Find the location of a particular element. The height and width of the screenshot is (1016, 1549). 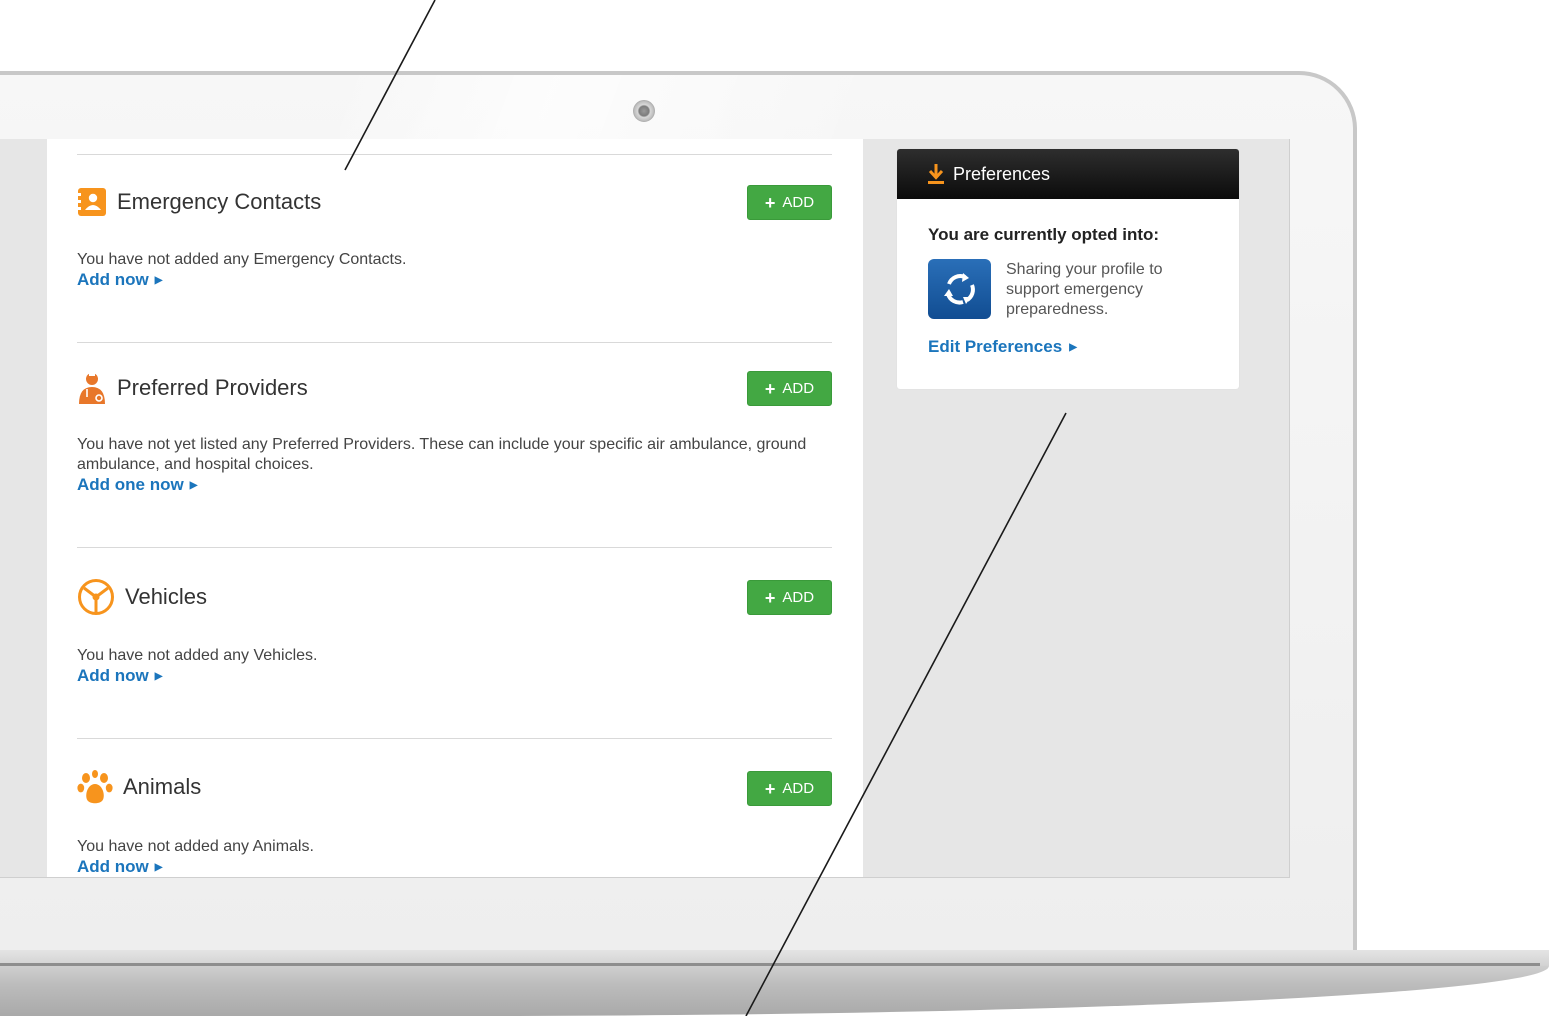

edit-preferences-label: Edit Preferences is located at coordinates (995, 346).